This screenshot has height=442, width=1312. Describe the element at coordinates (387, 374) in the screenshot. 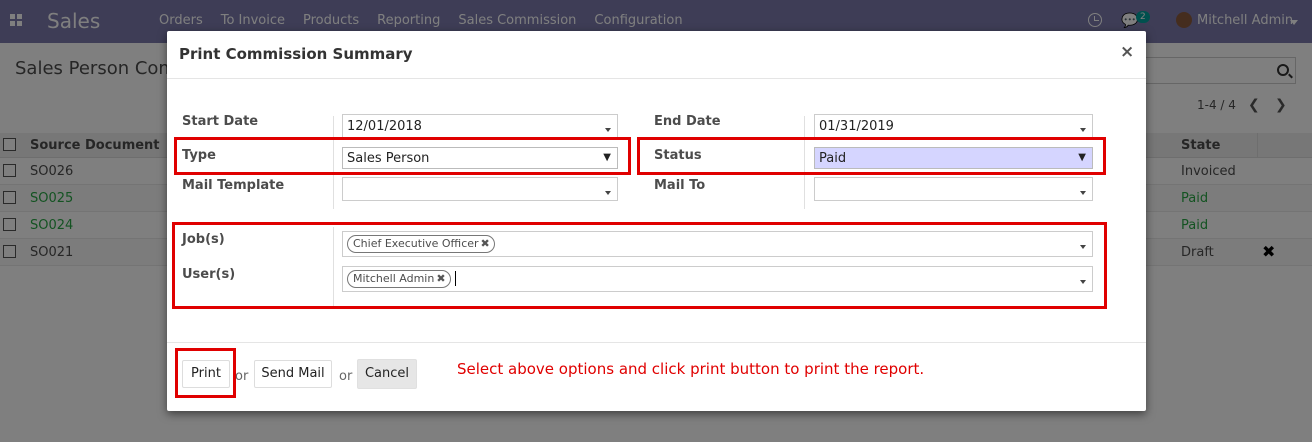

I see `cancel-button: Cancel` at that location.